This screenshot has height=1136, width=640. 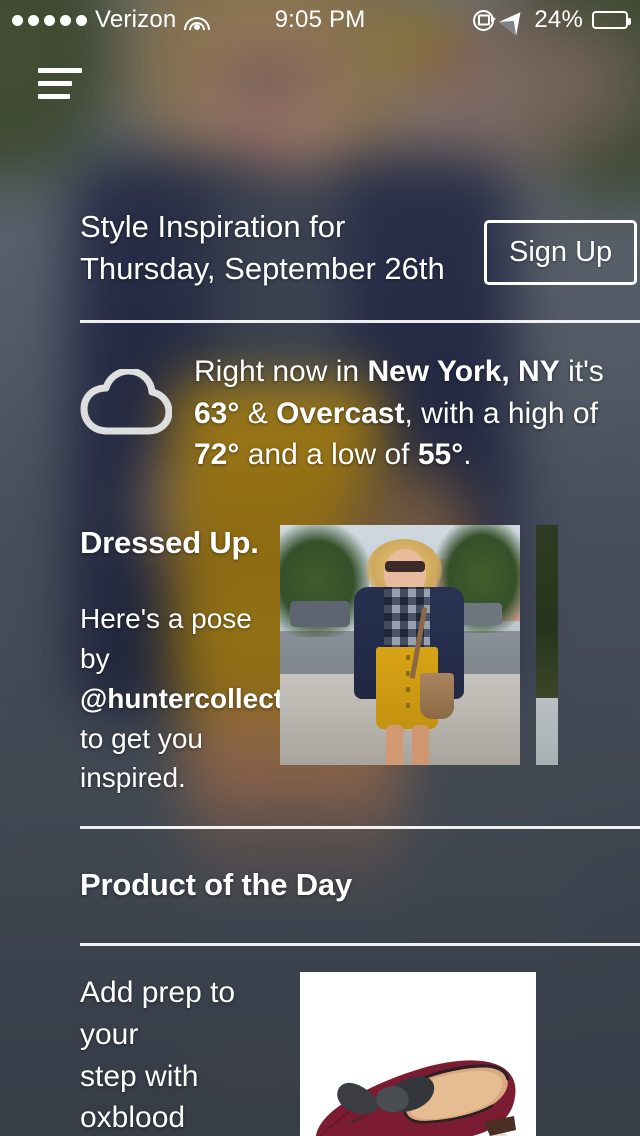 What do you see at coordinates (416, 1098) in the screenshot?
I see `oxblood-flat-shoe-illustration` at bounding box center [416, 1098].